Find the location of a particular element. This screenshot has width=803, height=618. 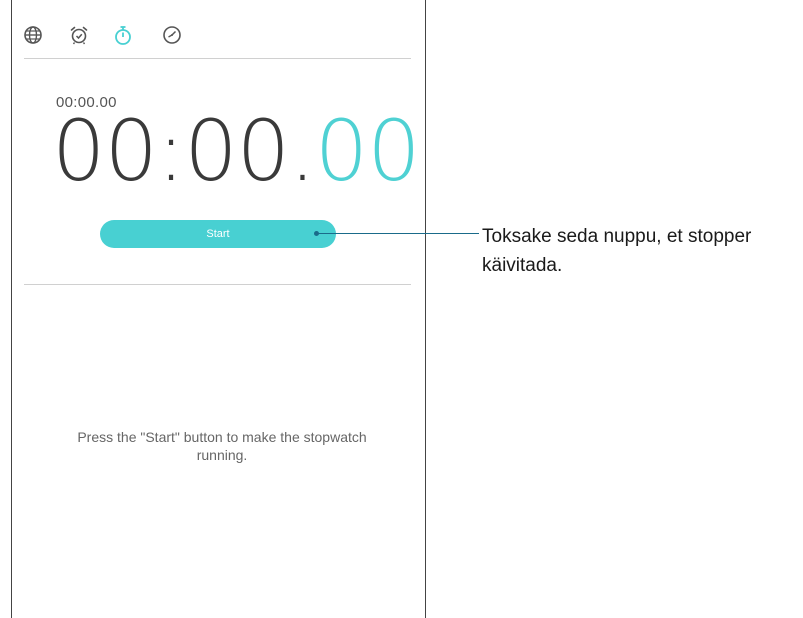

callout-leader-line is located at coordinates (397, 233).